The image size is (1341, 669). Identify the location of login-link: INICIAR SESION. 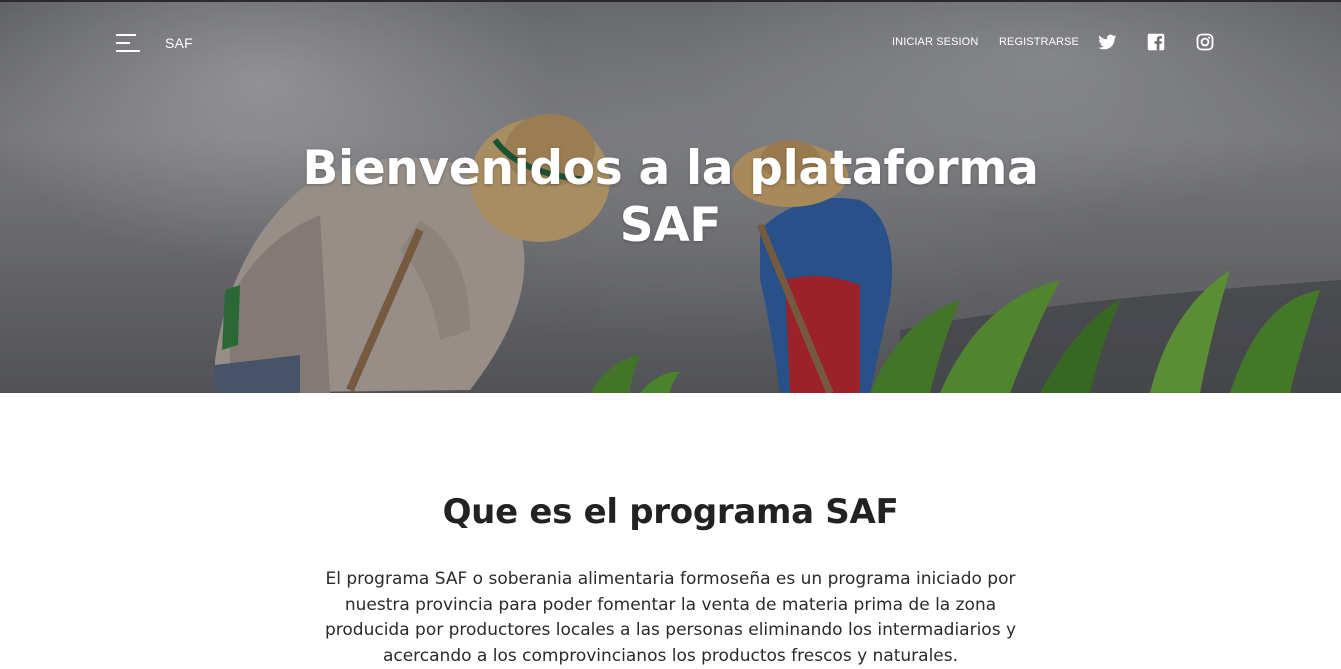
(935, 42).